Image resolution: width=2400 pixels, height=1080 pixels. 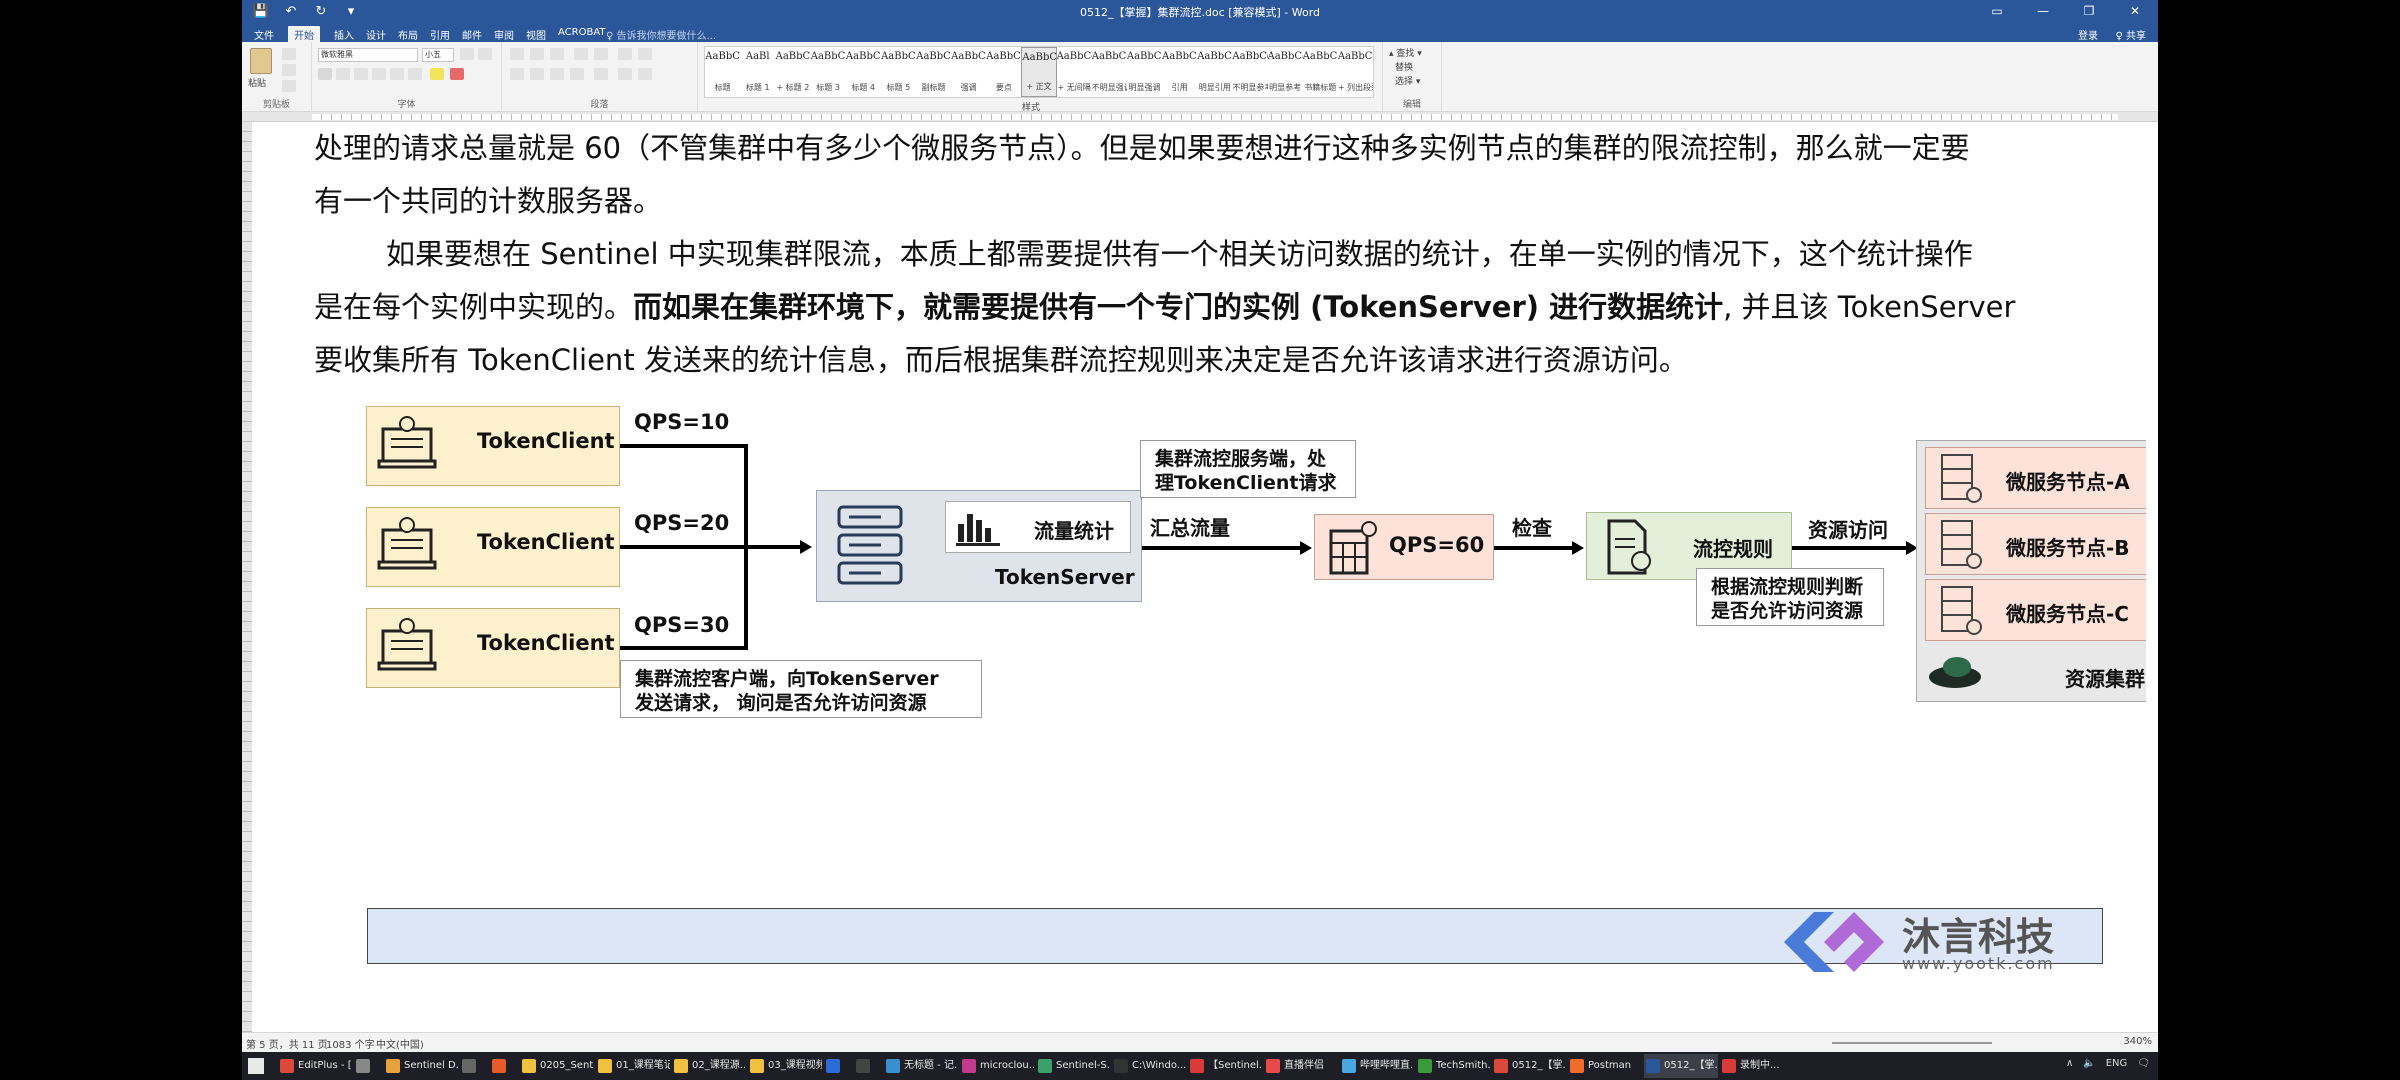 I want to click on align-center-icon, so click(x=537, y=74).